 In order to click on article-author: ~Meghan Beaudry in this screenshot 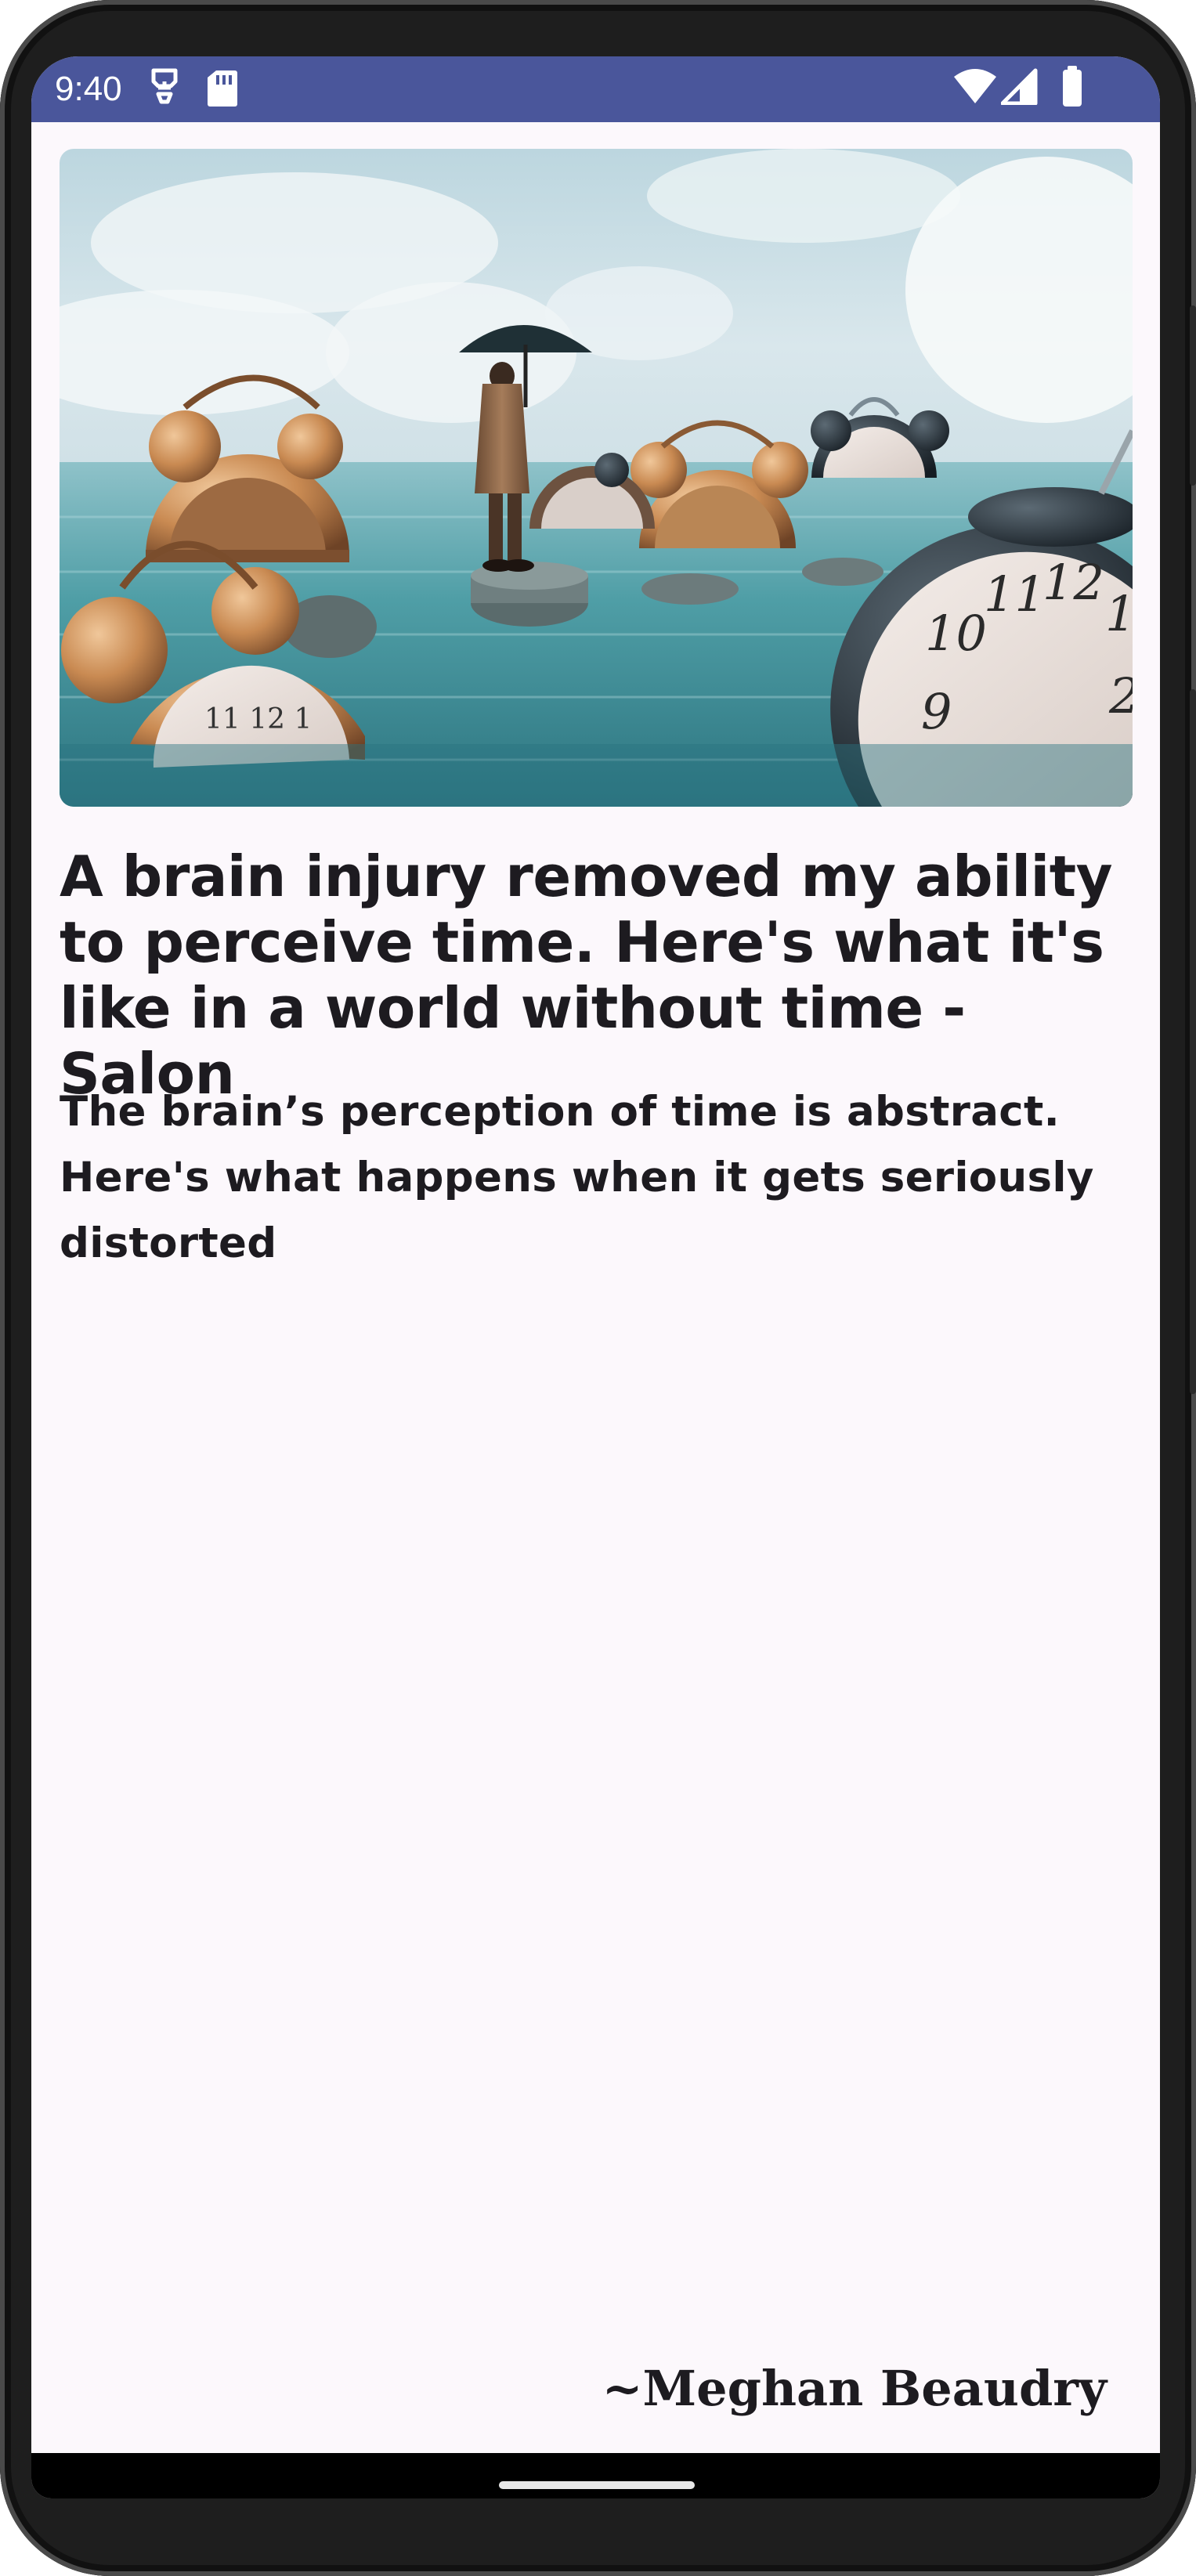, I will do `click(854, 2388)`.